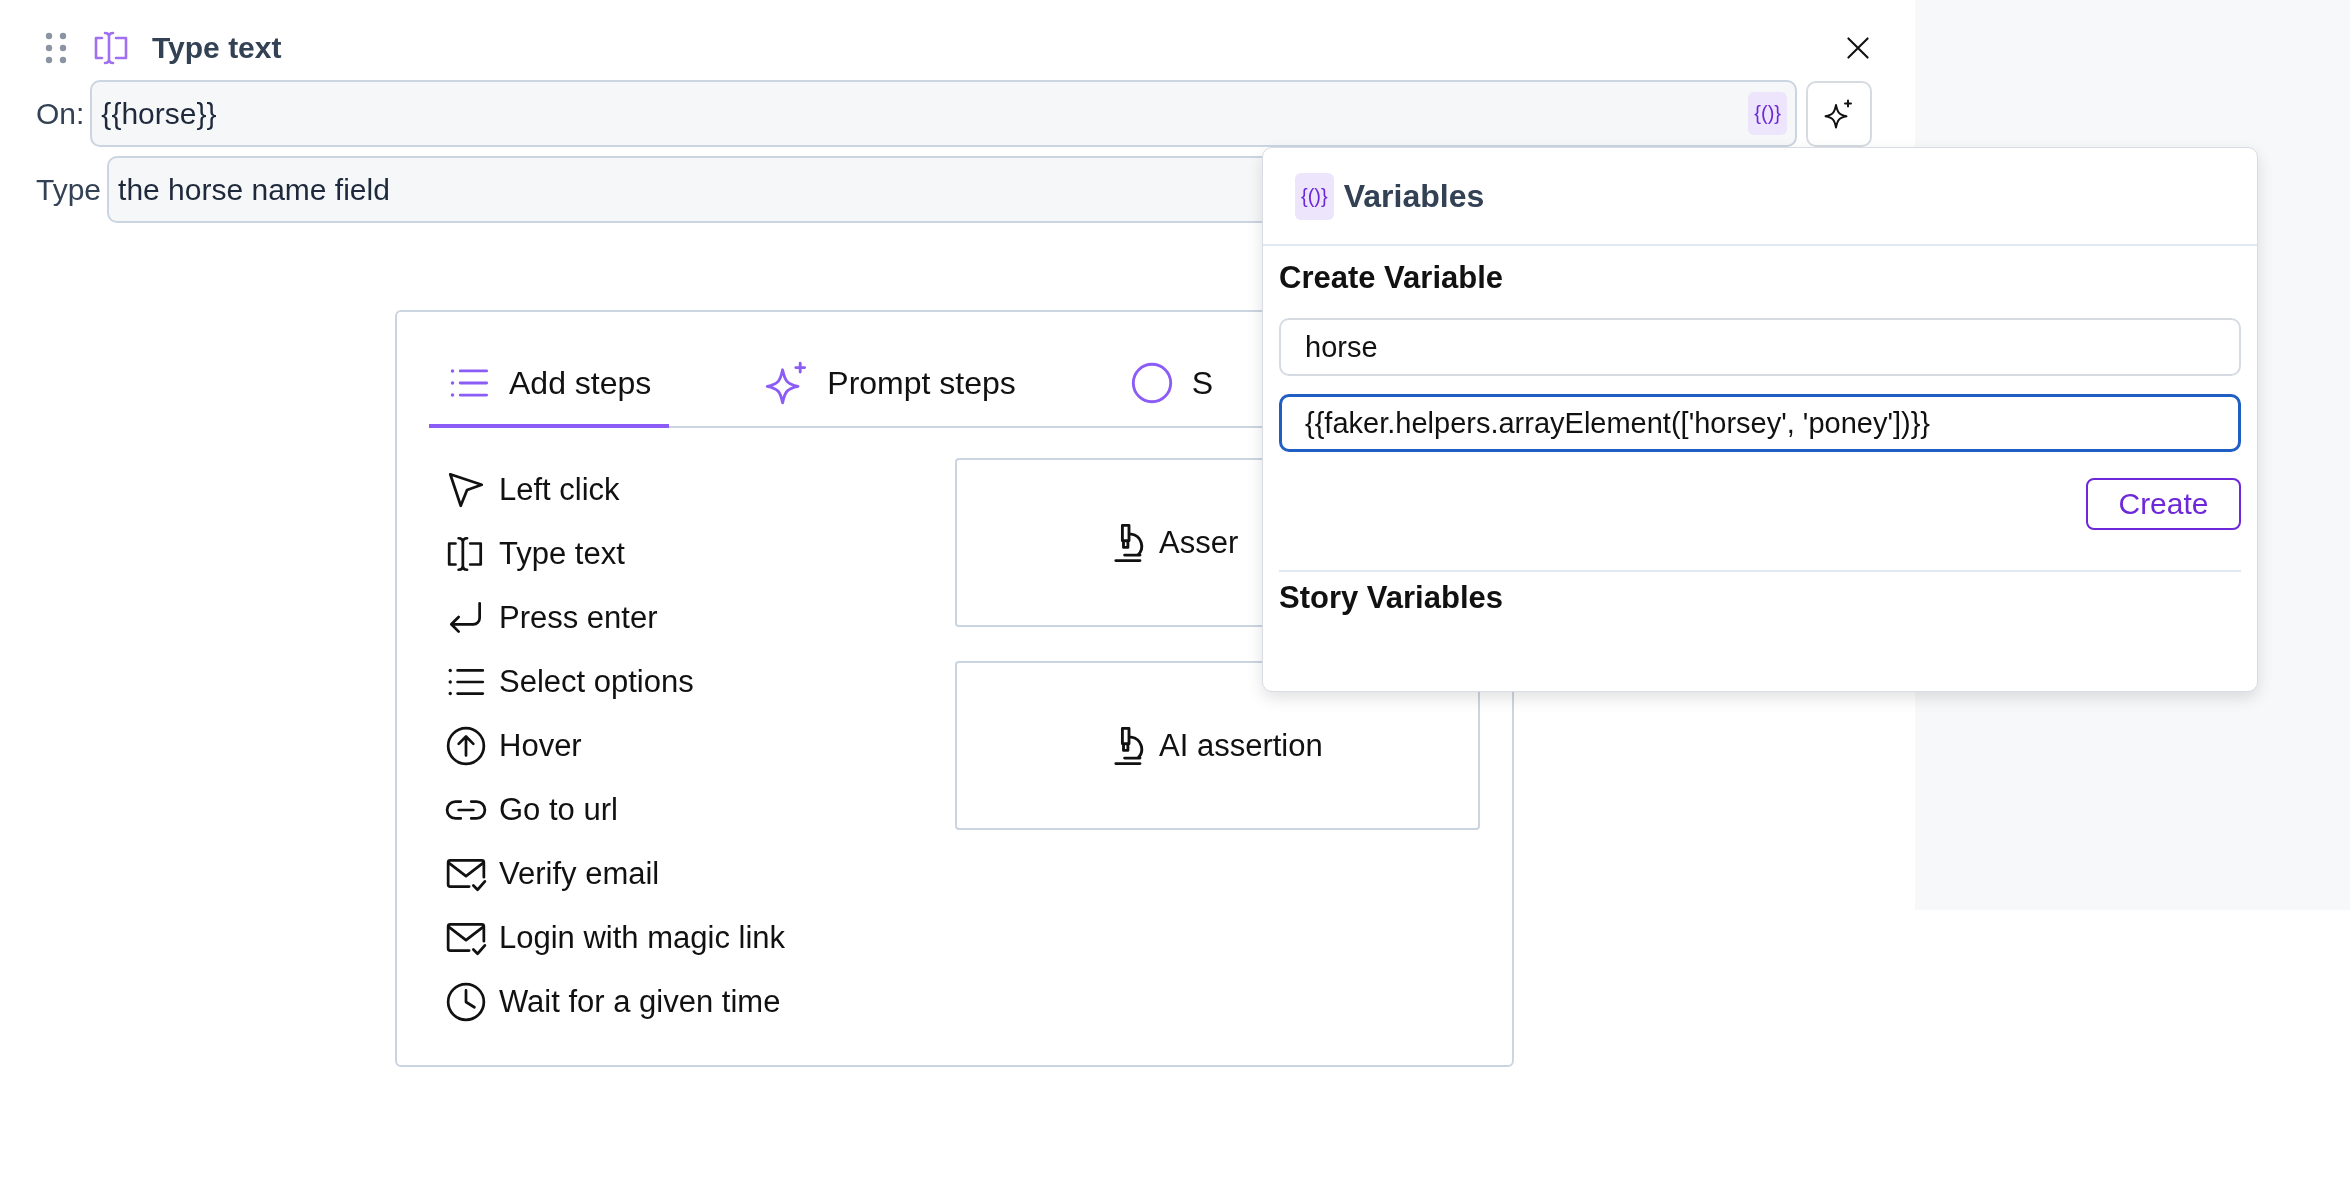  What do you see at coordinates (943, 113) in the screenshot?
I see `target-field: {{horse}} {()}` at bounding box center [943, 113].